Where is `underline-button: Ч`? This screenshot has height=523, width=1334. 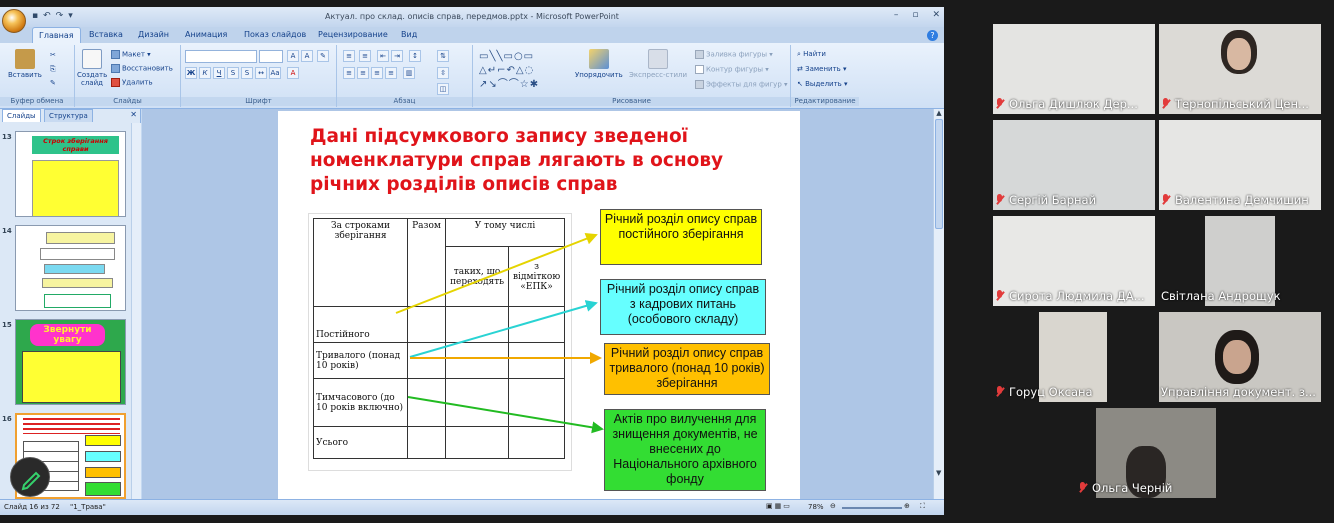
underline-button: Ч is located at coordinates (219, 73).